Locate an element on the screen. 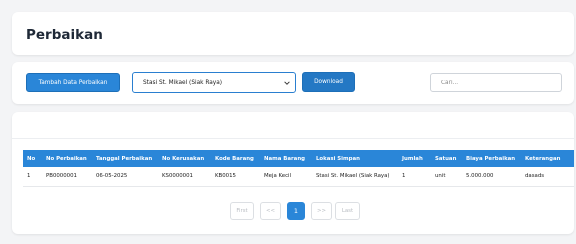  search-input is located at coordinates (496, 82).